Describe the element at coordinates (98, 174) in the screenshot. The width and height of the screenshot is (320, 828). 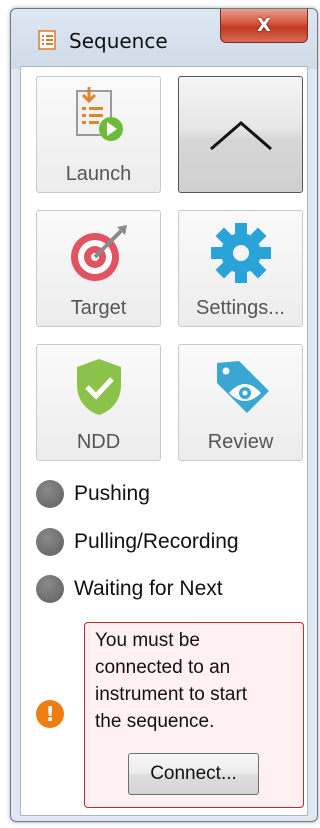
I see `launch-label: Launch` at that location.